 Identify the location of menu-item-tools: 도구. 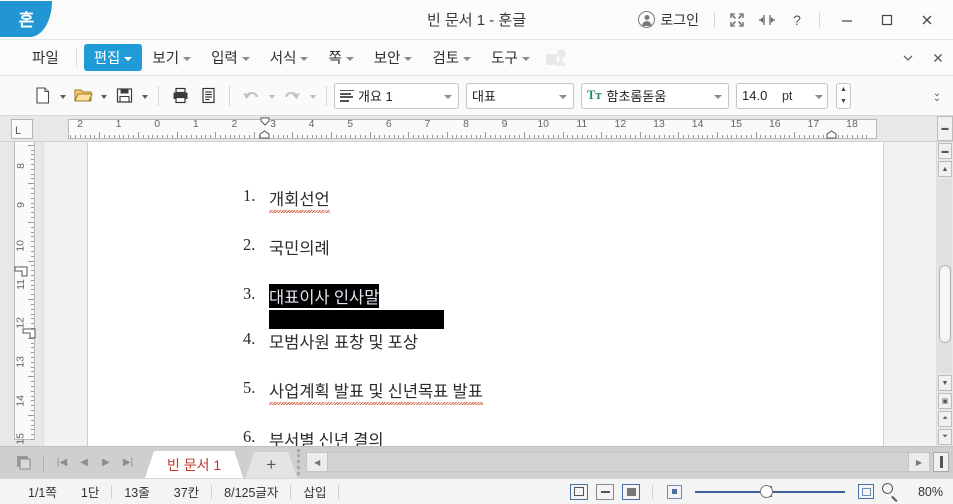
(510, 57).